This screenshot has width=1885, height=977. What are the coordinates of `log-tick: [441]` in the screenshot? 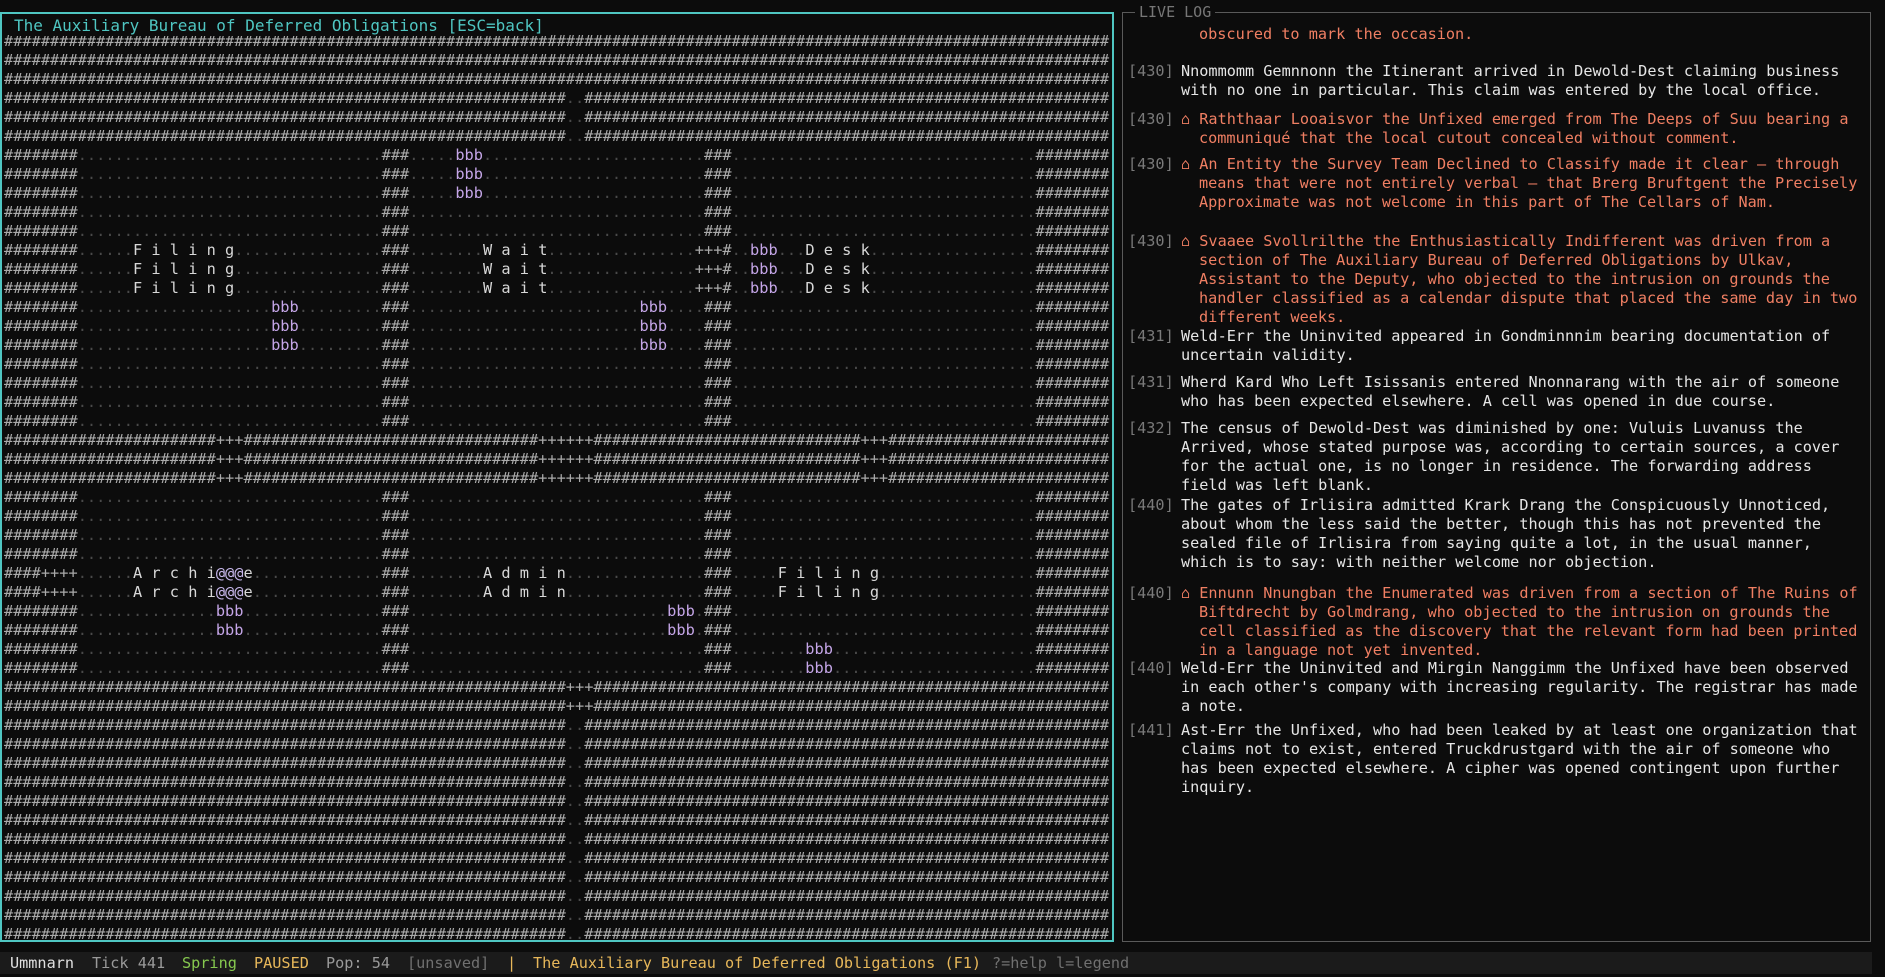 It's located at (1151, 730).